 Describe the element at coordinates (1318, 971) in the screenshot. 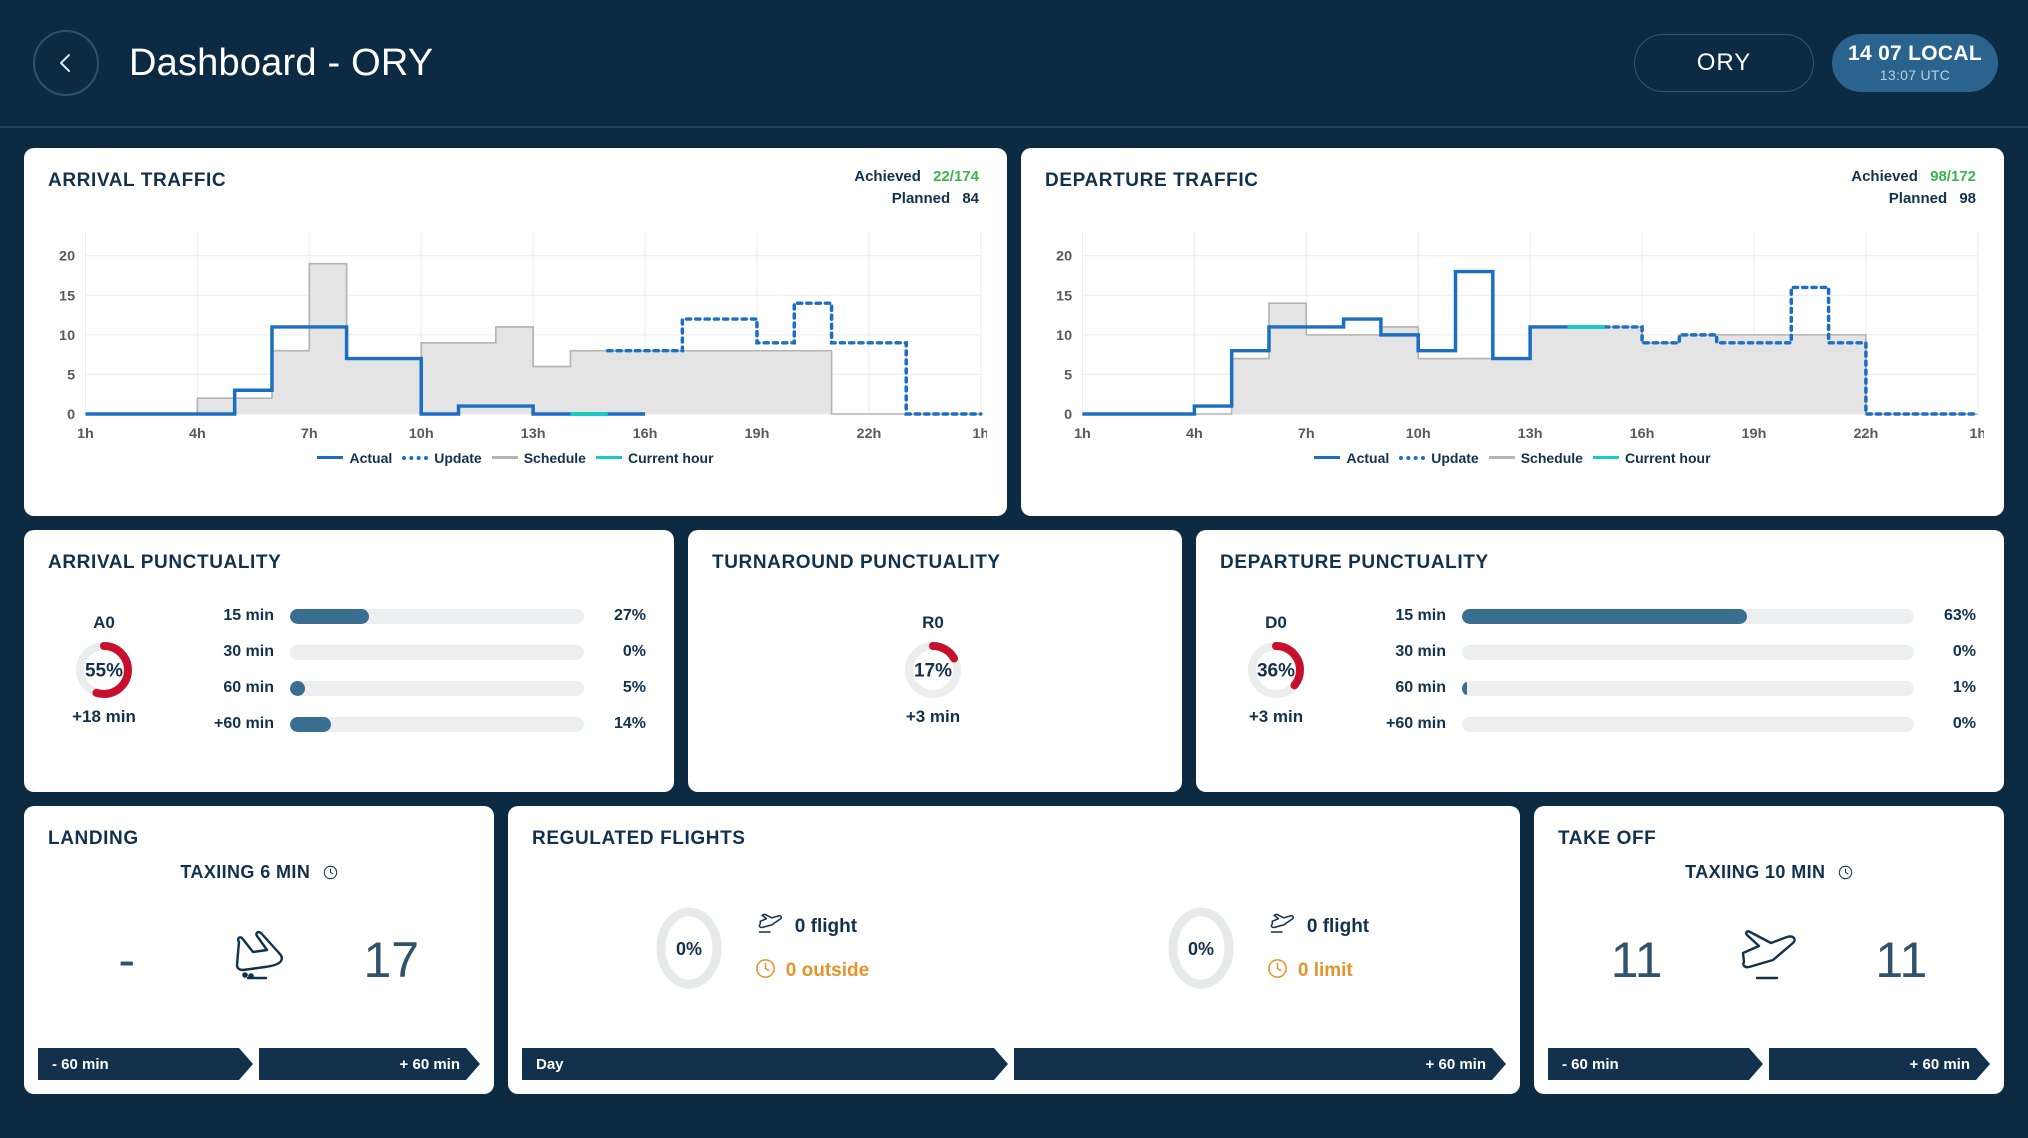

I see `regulated-limit-alert: 0 limit` at that location.